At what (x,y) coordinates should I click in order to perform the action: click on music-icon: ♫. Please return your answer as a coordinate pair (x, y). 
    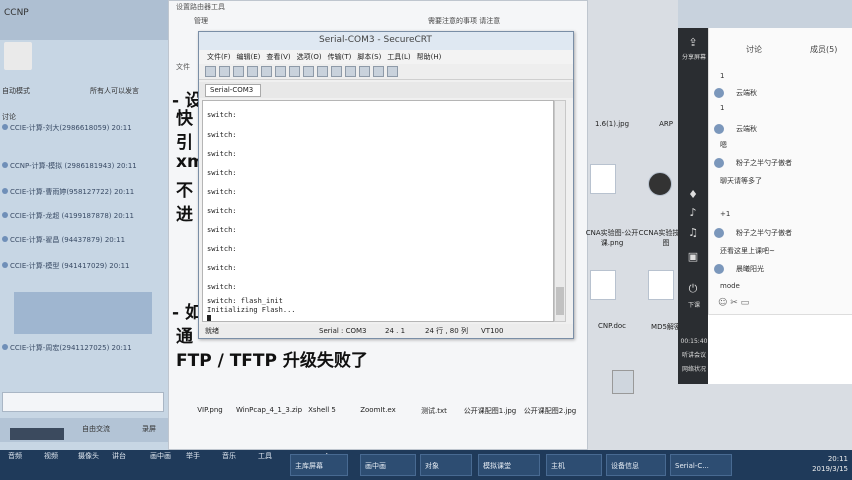
    Looking at the image, I should click on (693, 233).